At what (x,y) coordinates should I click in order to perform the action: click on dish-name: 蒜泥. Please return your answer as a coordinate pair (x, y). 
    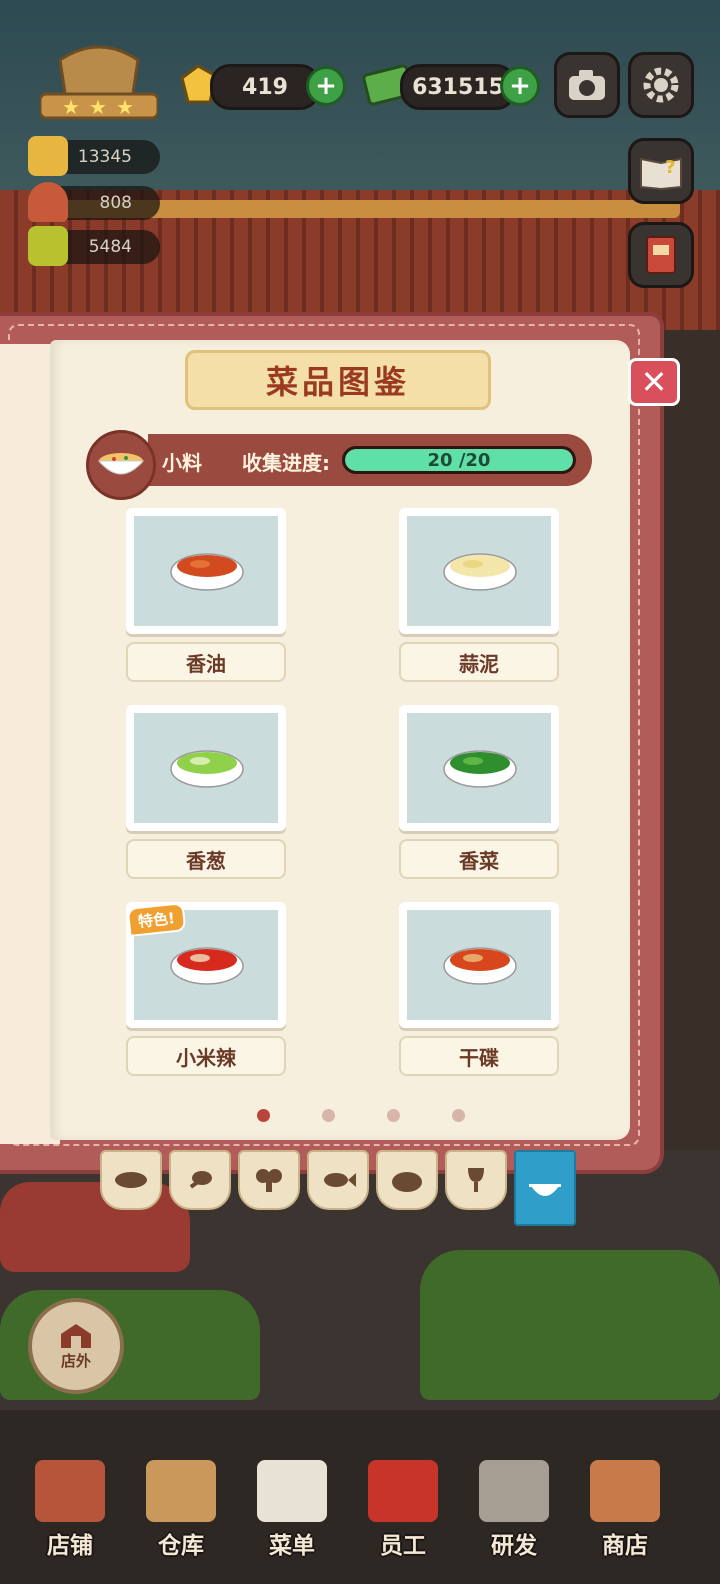
    Looking at the image, I should click on (479, 662).